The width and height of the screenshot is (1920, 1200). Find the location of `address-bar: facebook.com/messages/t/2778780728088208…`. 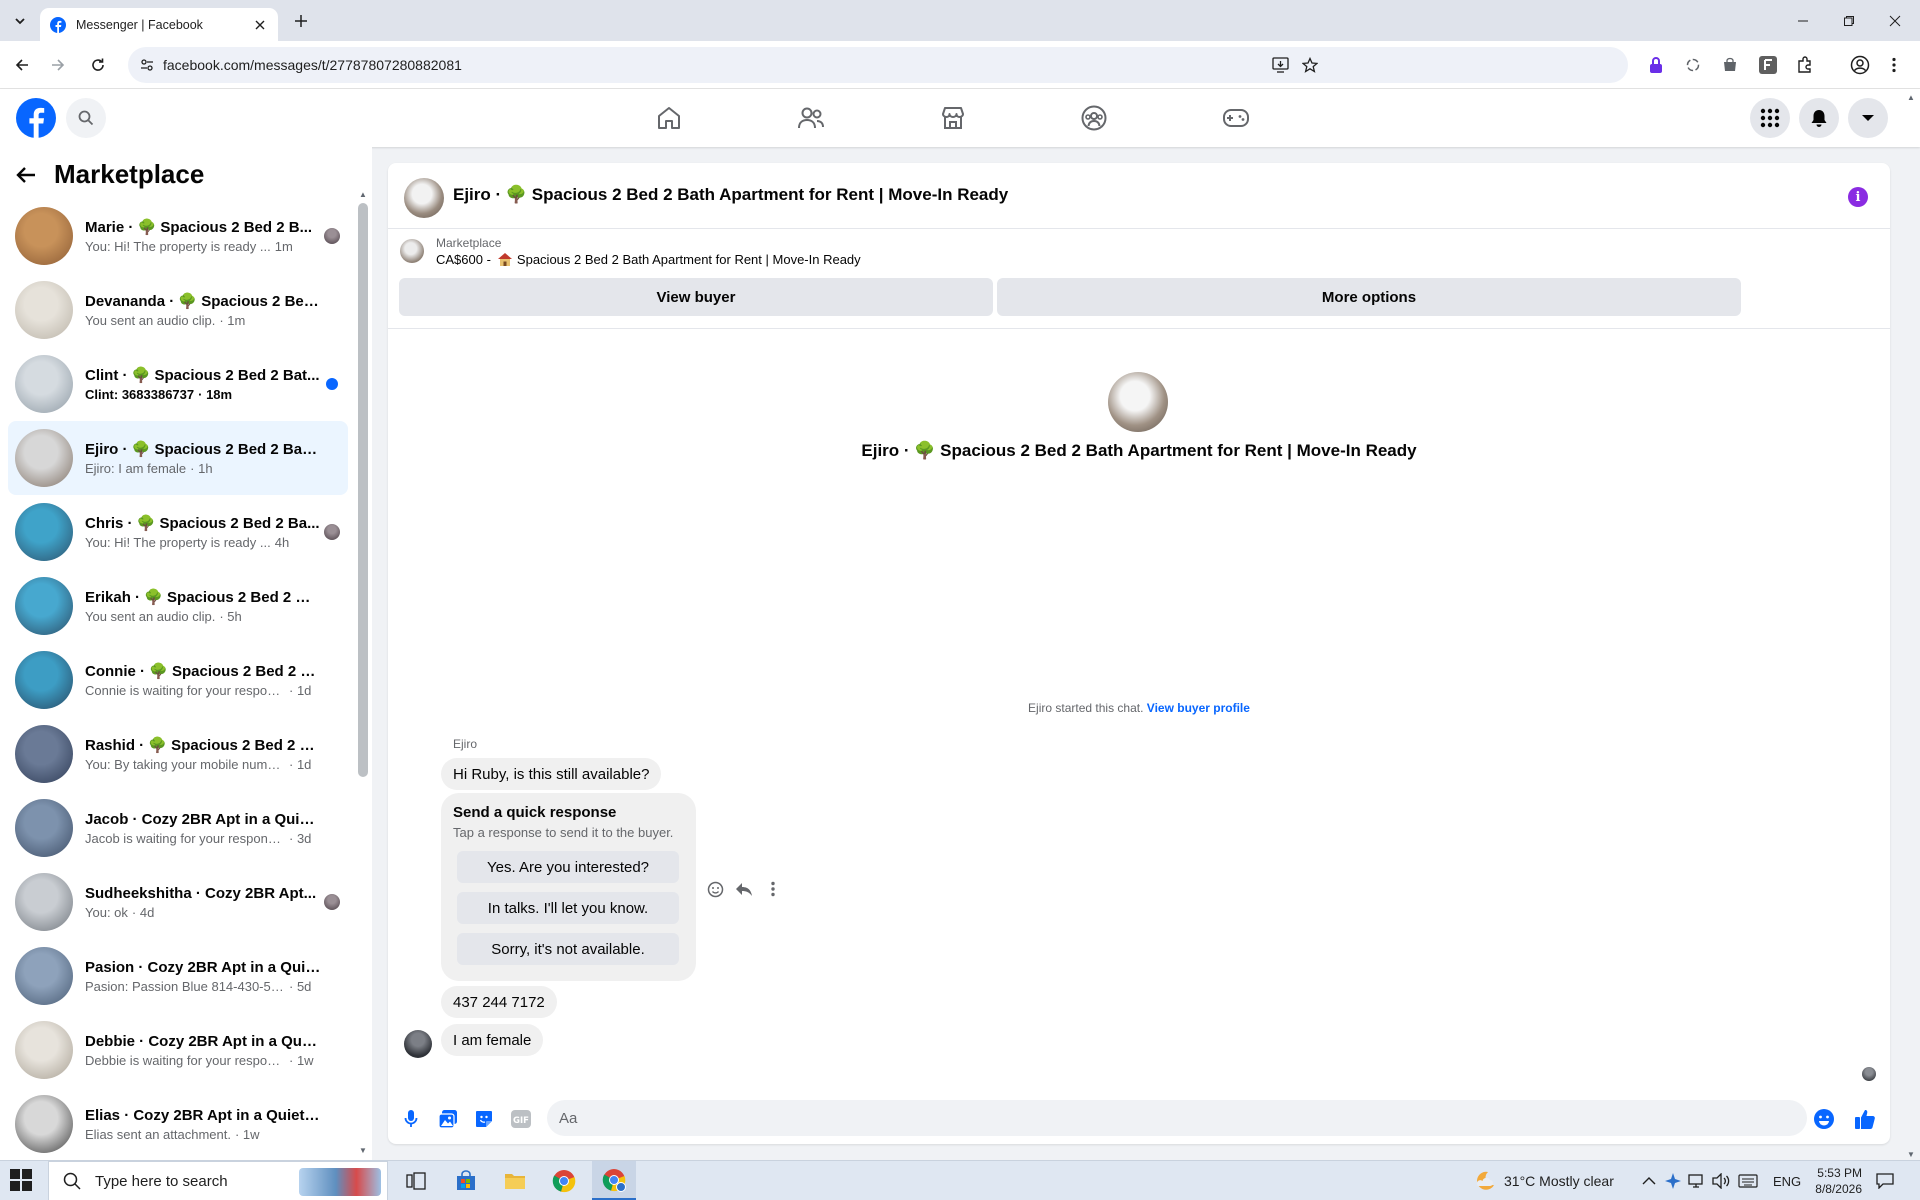

address-bar: facebook.com/messages/t/2778780728088208… is located at coordinates (878, 65).